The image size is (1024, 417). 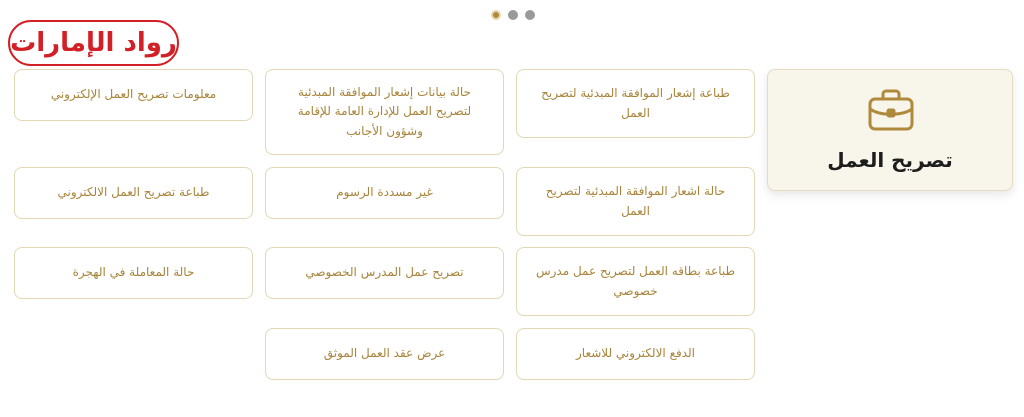 I want to click on logo-text: رواد الإمارات, so click(x=94, y=43).